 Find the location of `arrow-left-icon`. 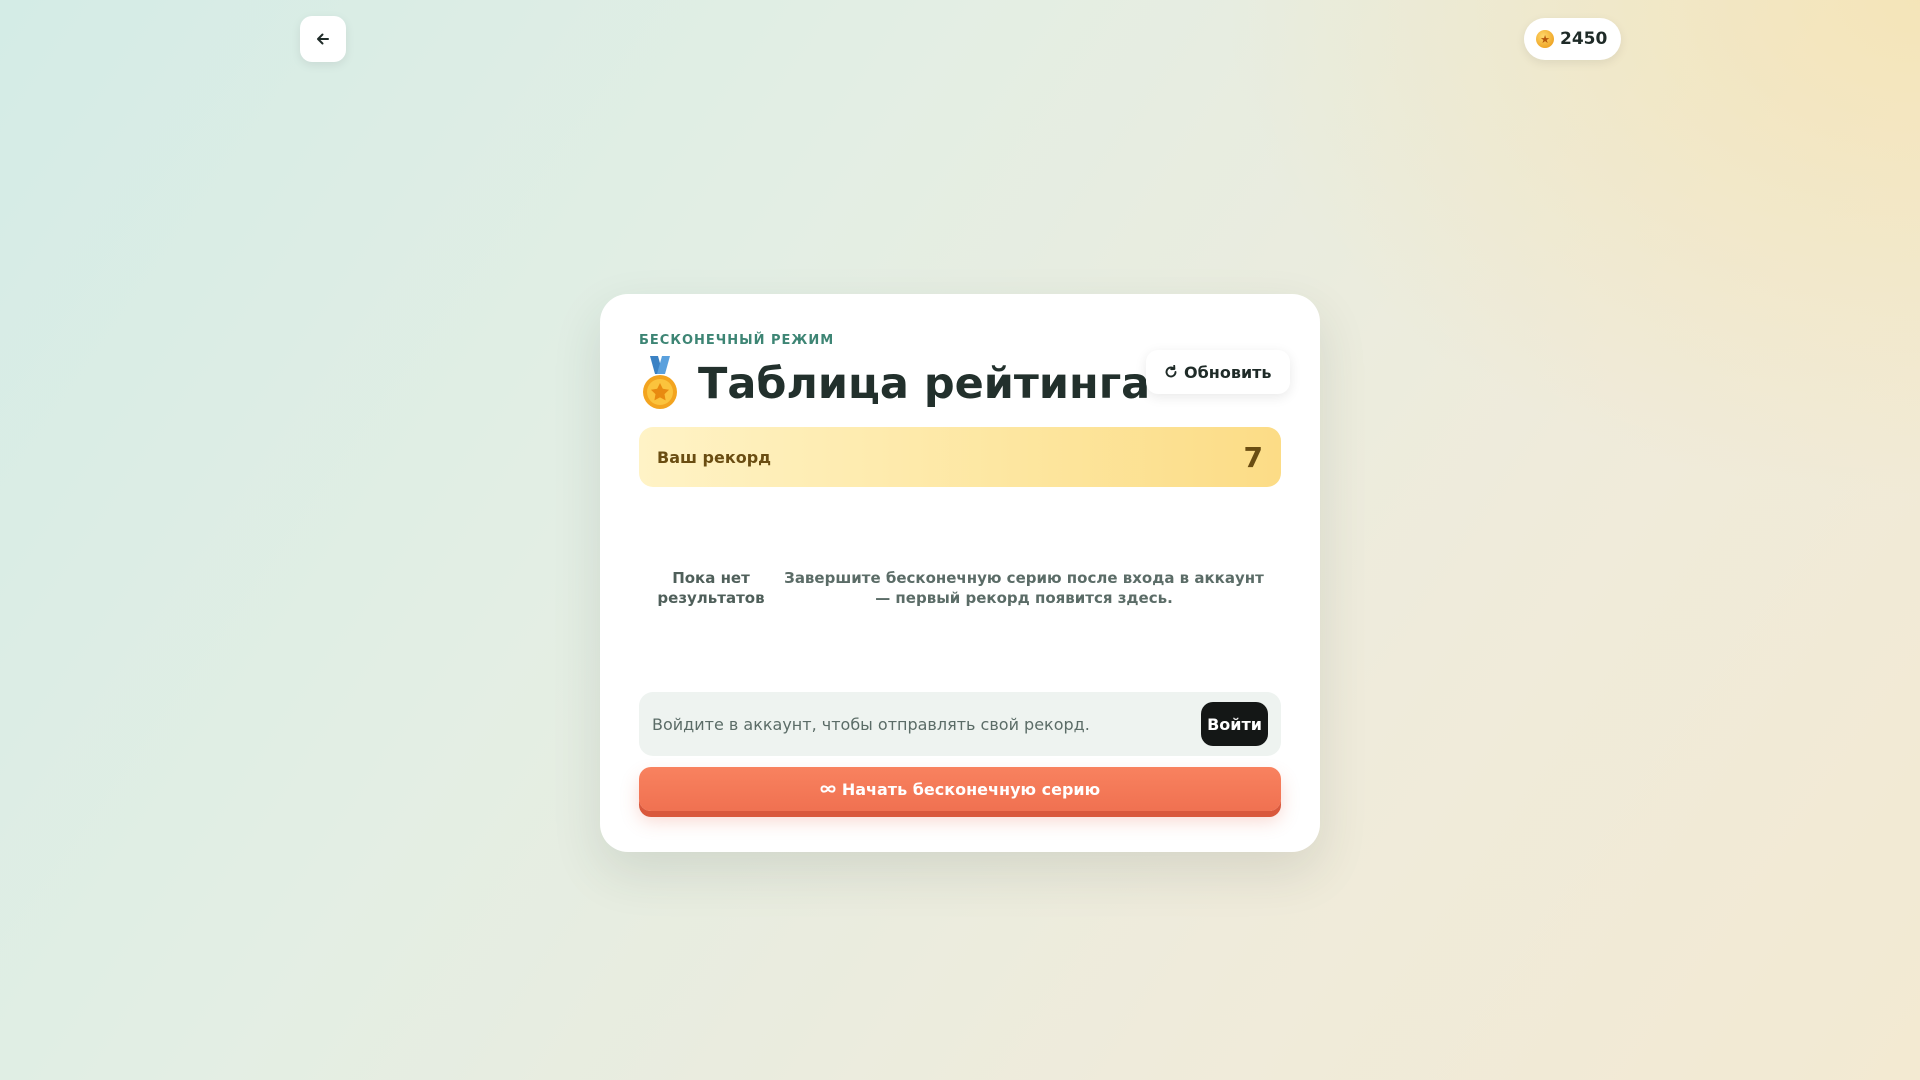

arrow-left-icon is located at coordinates (323, 39).